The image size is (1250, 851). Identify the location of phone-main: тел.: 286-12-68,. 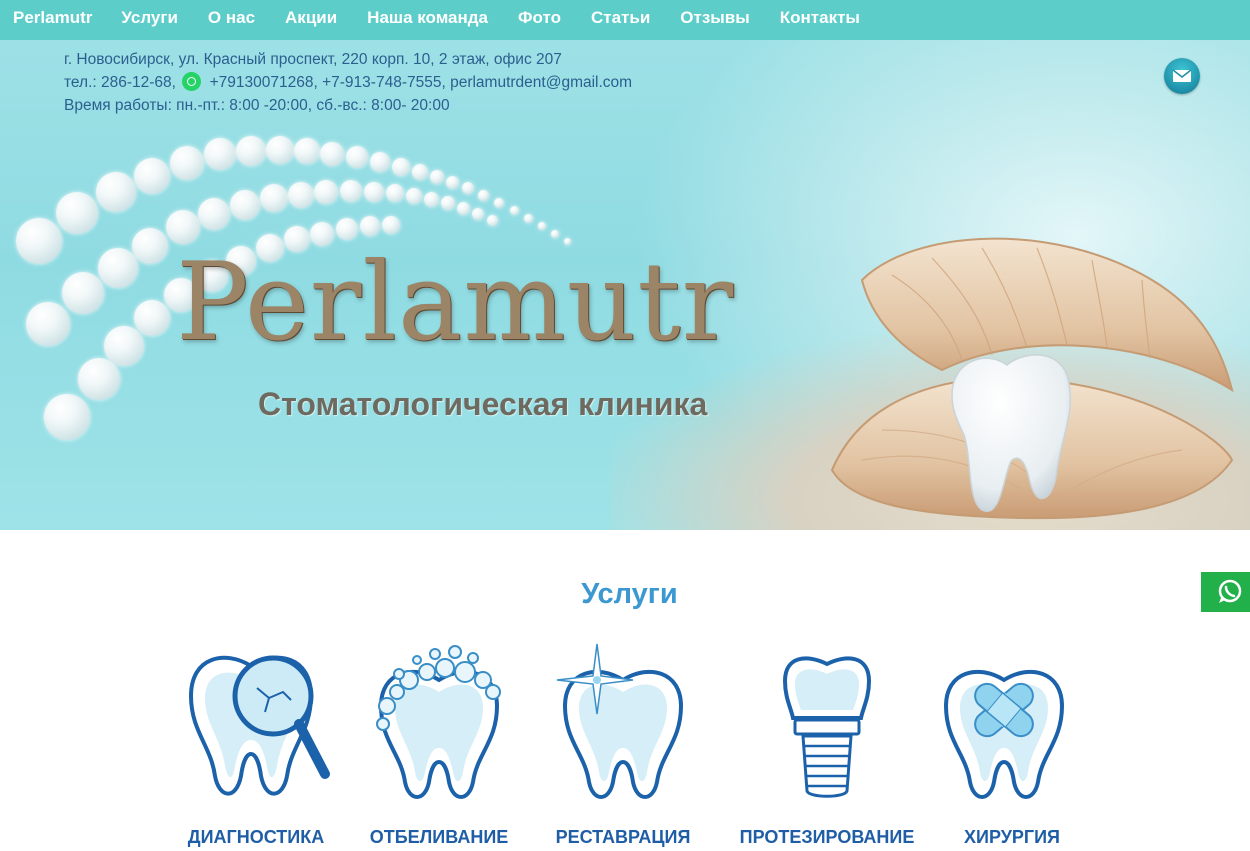
(120, 82).